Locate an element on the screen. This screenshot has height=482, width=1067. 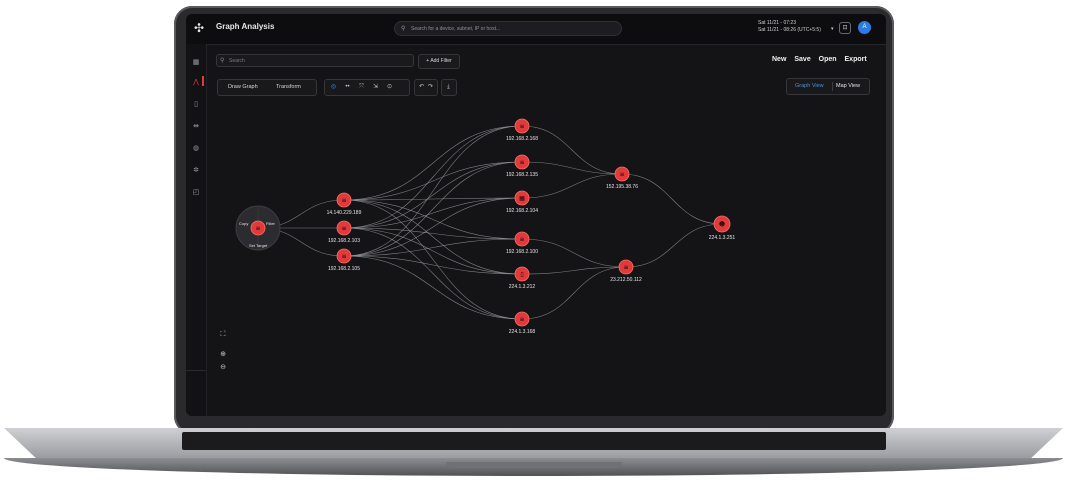
graph-node: ≡ 23.212.50.112 is located at coordinates (626, 271).